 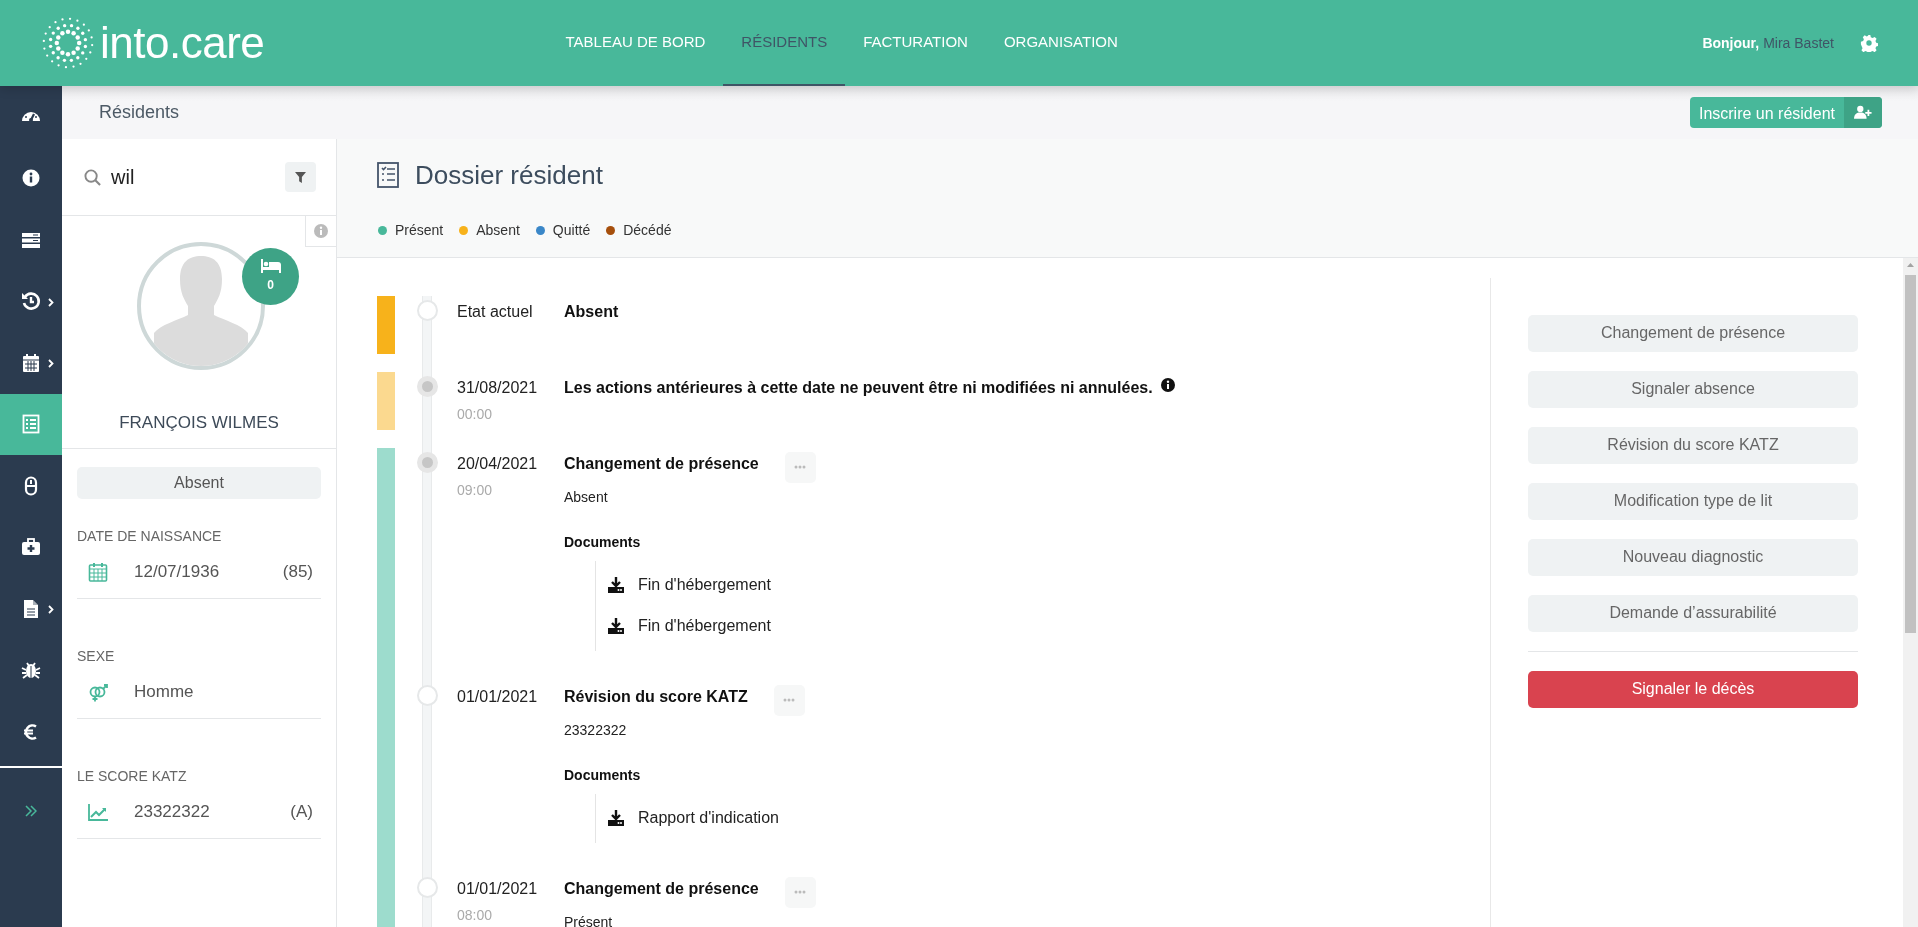 What do you see at coordinates (596, 730) in the screenshot?
I see `entry-detail: 23322322` at bounding box center [596, 730].